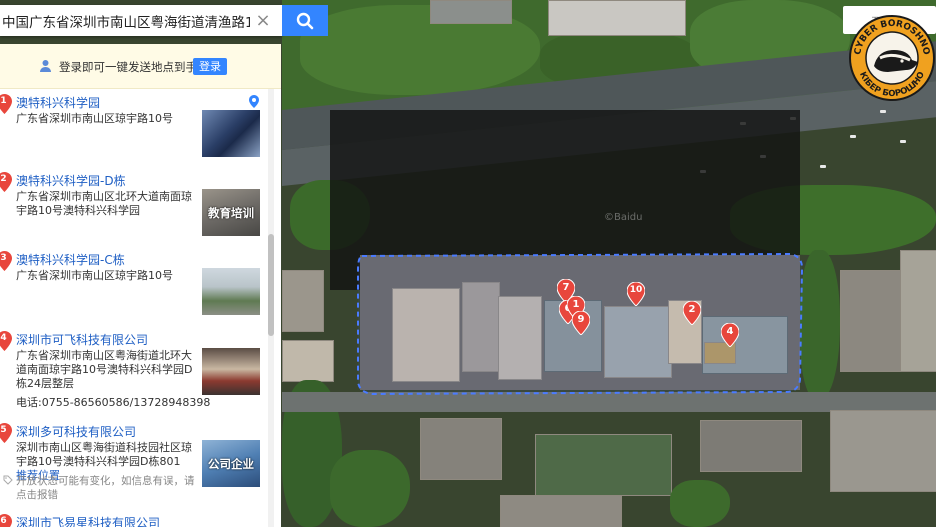 The width and height of the screenshot is (936, 527). What do you see at coordinates (58, 102) in the screenshot?
I see `result-title: 澳特科兴科学园` at bounding box center [58, 102].